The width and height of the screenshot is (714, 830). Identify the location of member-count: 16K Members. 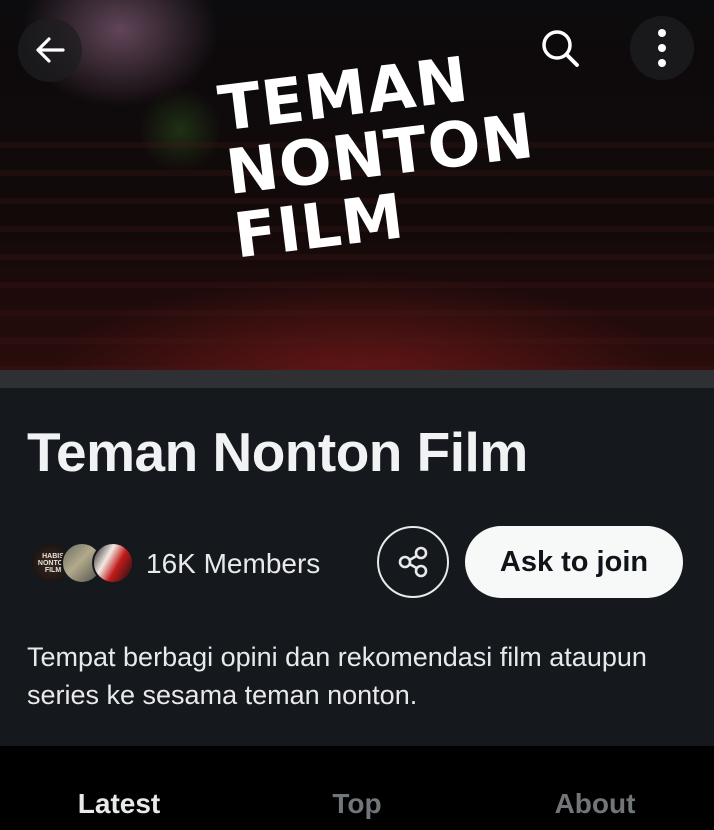
(233, 564).